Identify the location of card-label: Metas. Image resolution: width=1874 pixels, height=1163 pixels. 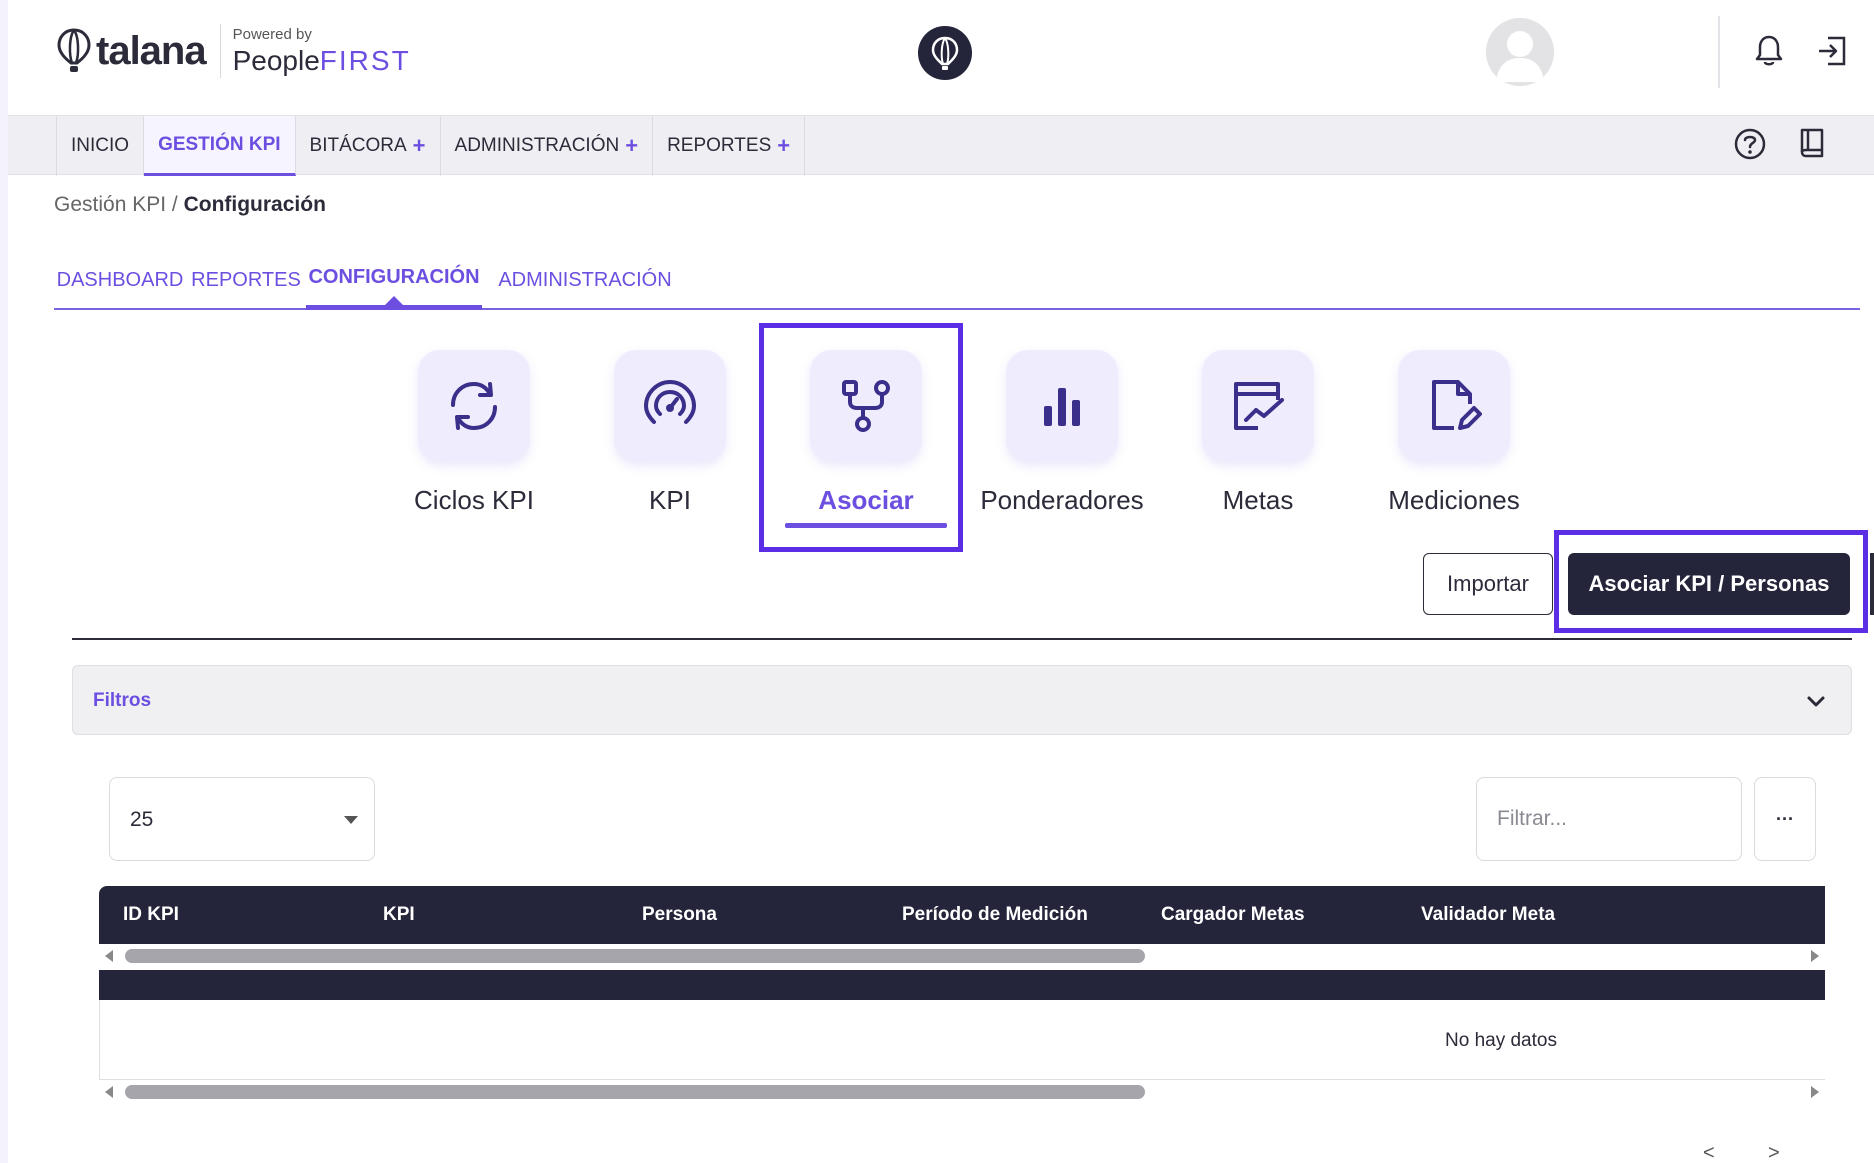
(1258, 500).